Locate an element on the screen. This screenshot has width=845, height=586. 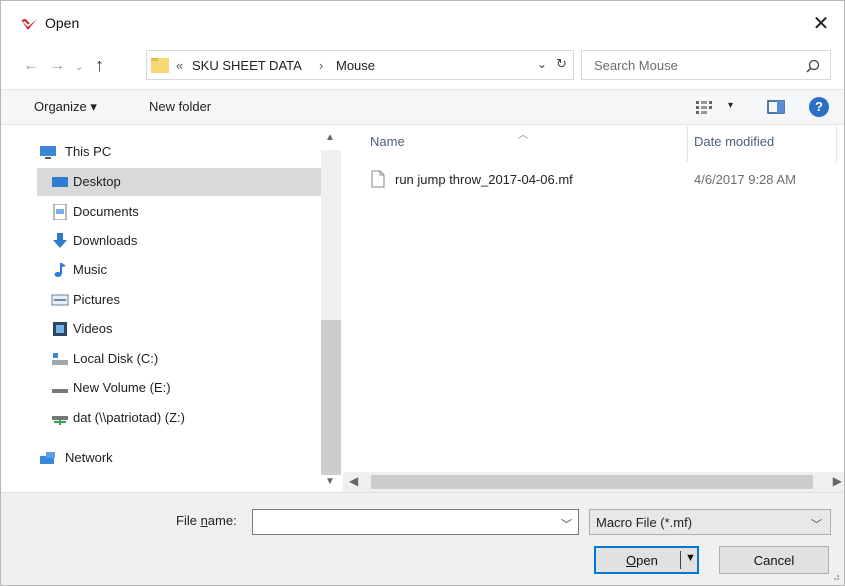
computer-icon is located at coordinates (48, 152).